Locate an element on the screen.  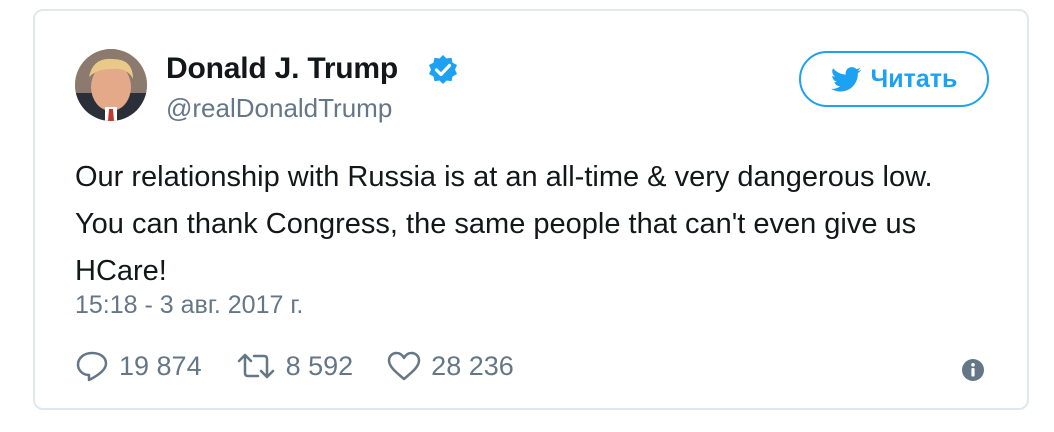
heart-icon is located at coordinates (404, 366).